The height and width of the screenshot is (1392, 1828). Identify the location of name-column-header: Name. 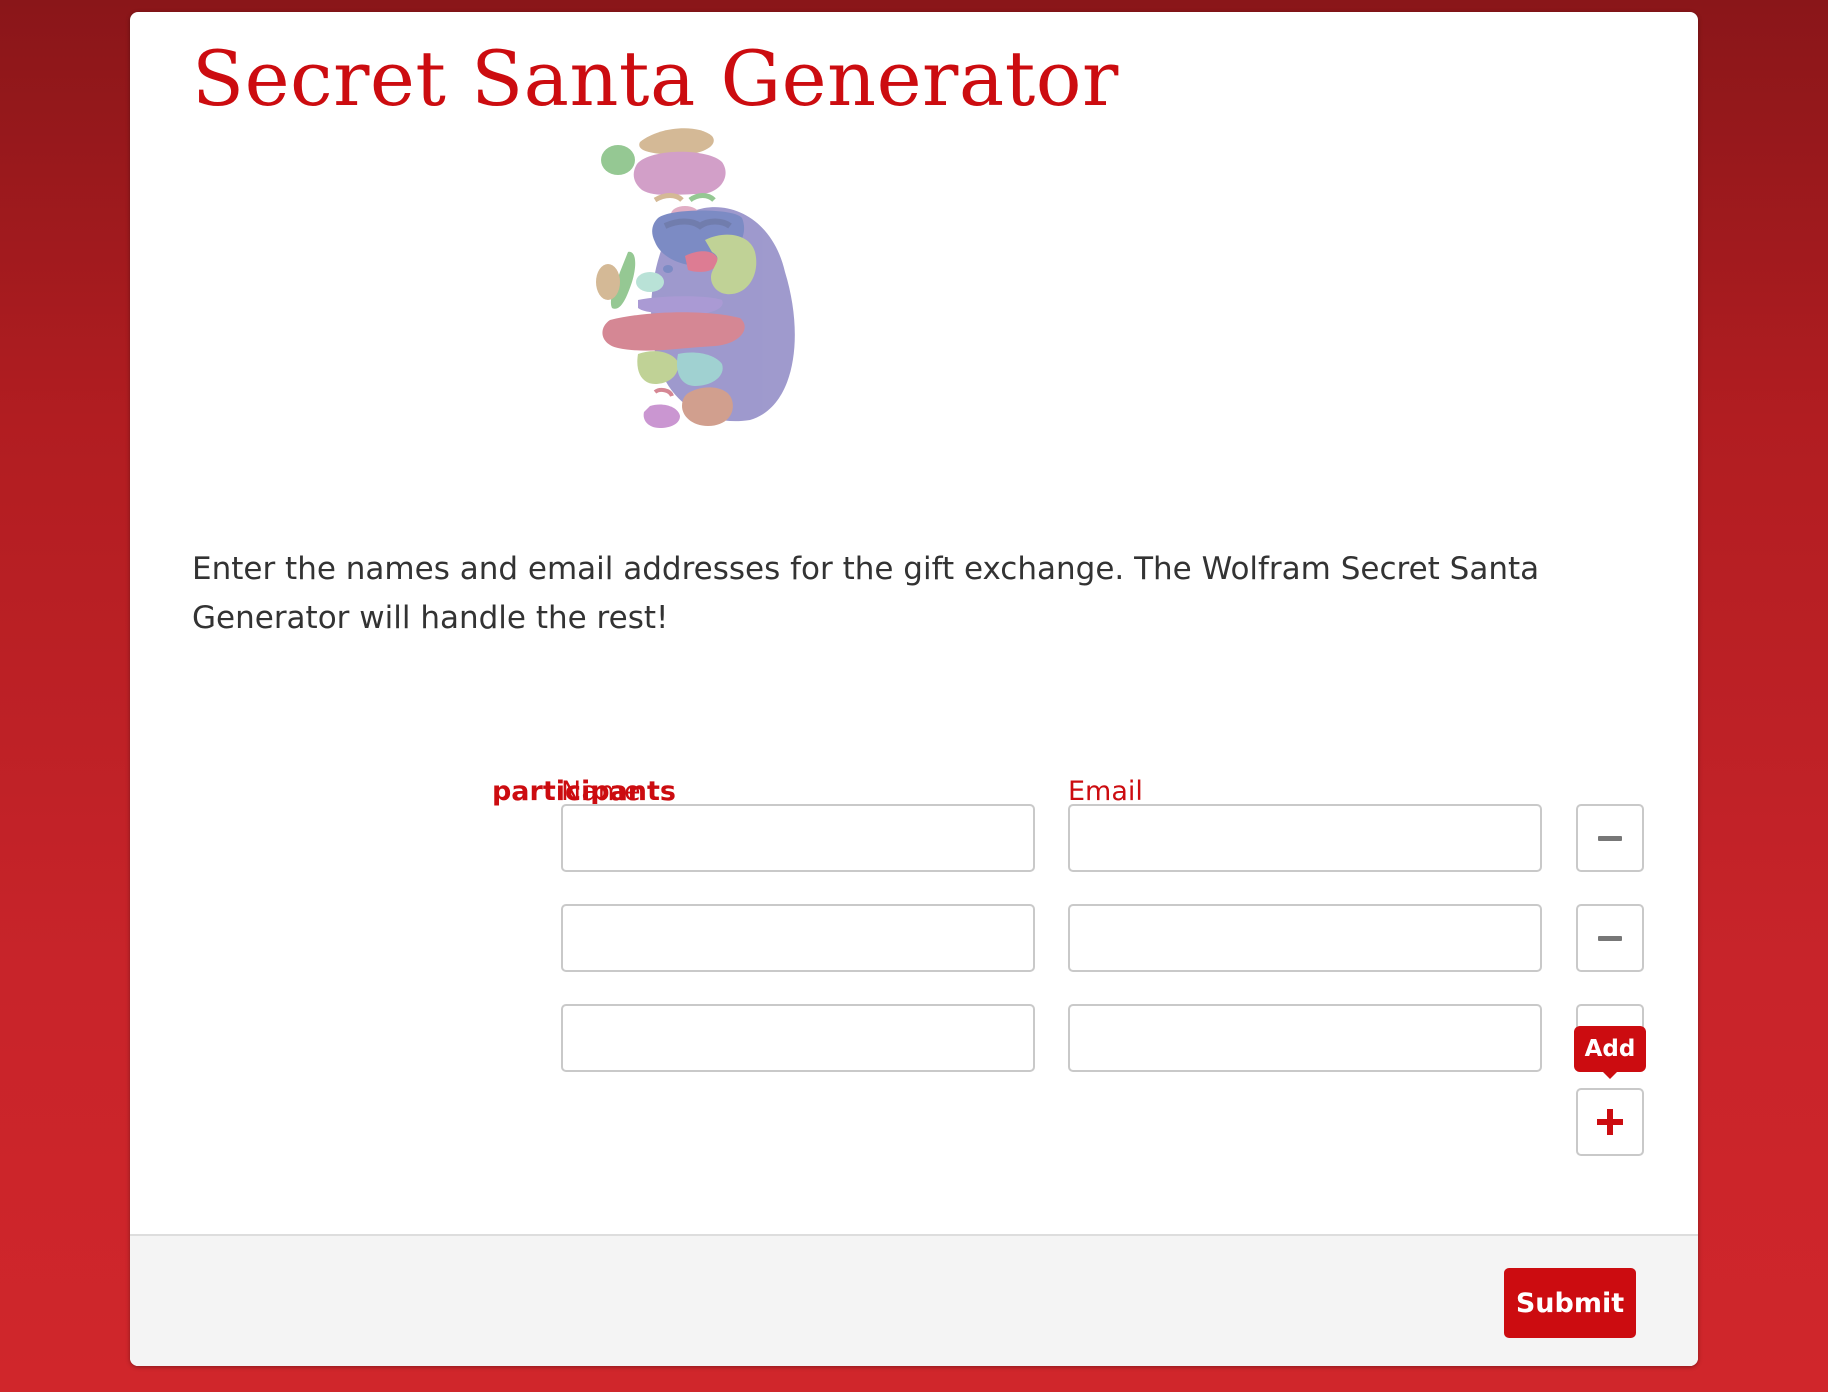
(601, 791).